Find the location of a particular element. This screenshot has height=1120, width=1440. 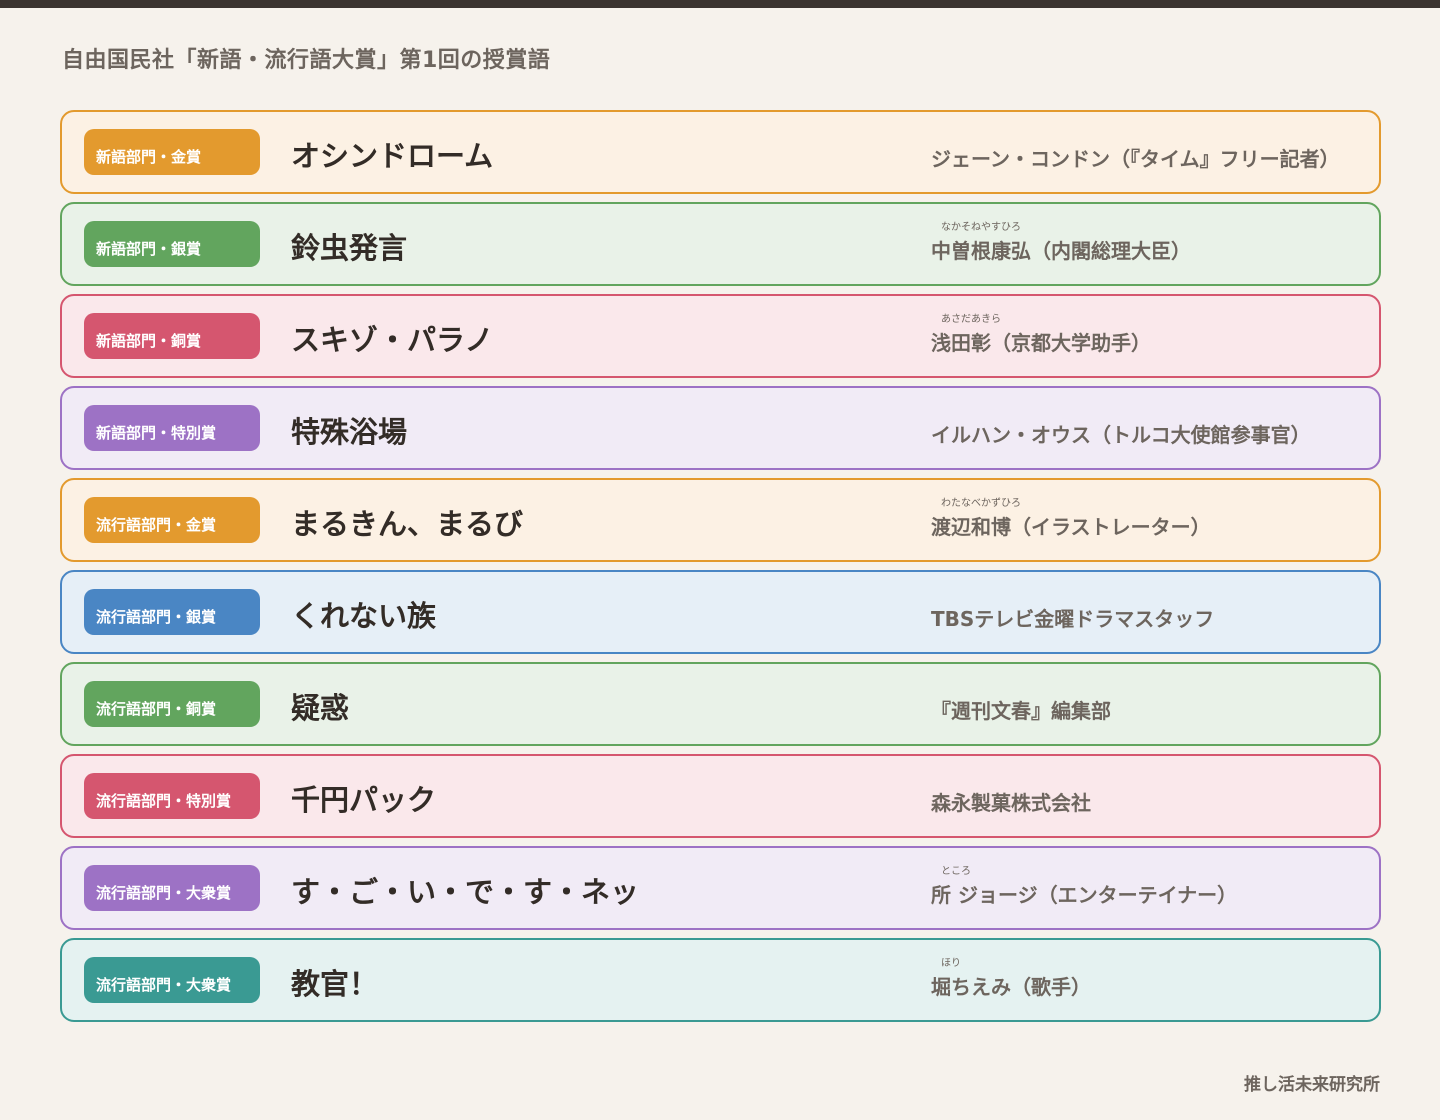

recipient-name: 浅田彰（京都大学助手） is located at coordinates (1041, 343).